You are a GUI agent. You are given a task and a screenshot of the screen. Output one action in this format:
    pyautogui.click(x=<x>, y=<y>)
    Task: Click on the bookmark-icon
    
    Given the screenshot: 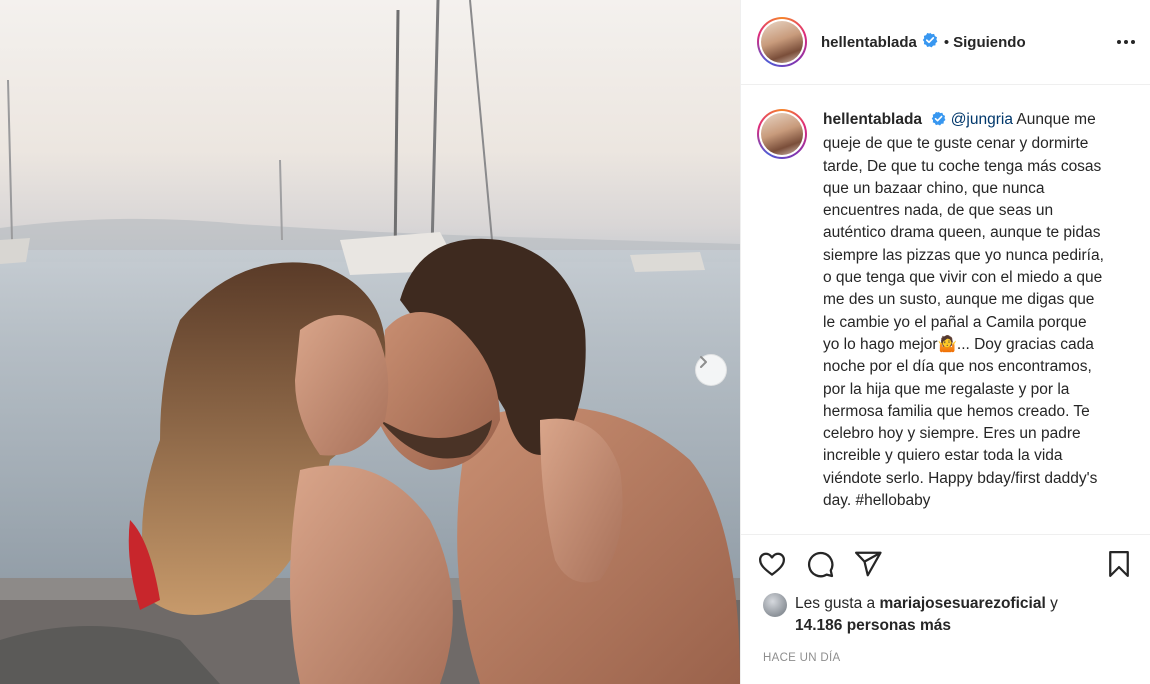 What is the action you would take?
    pyautogui.click(x=1119, y=564)
    